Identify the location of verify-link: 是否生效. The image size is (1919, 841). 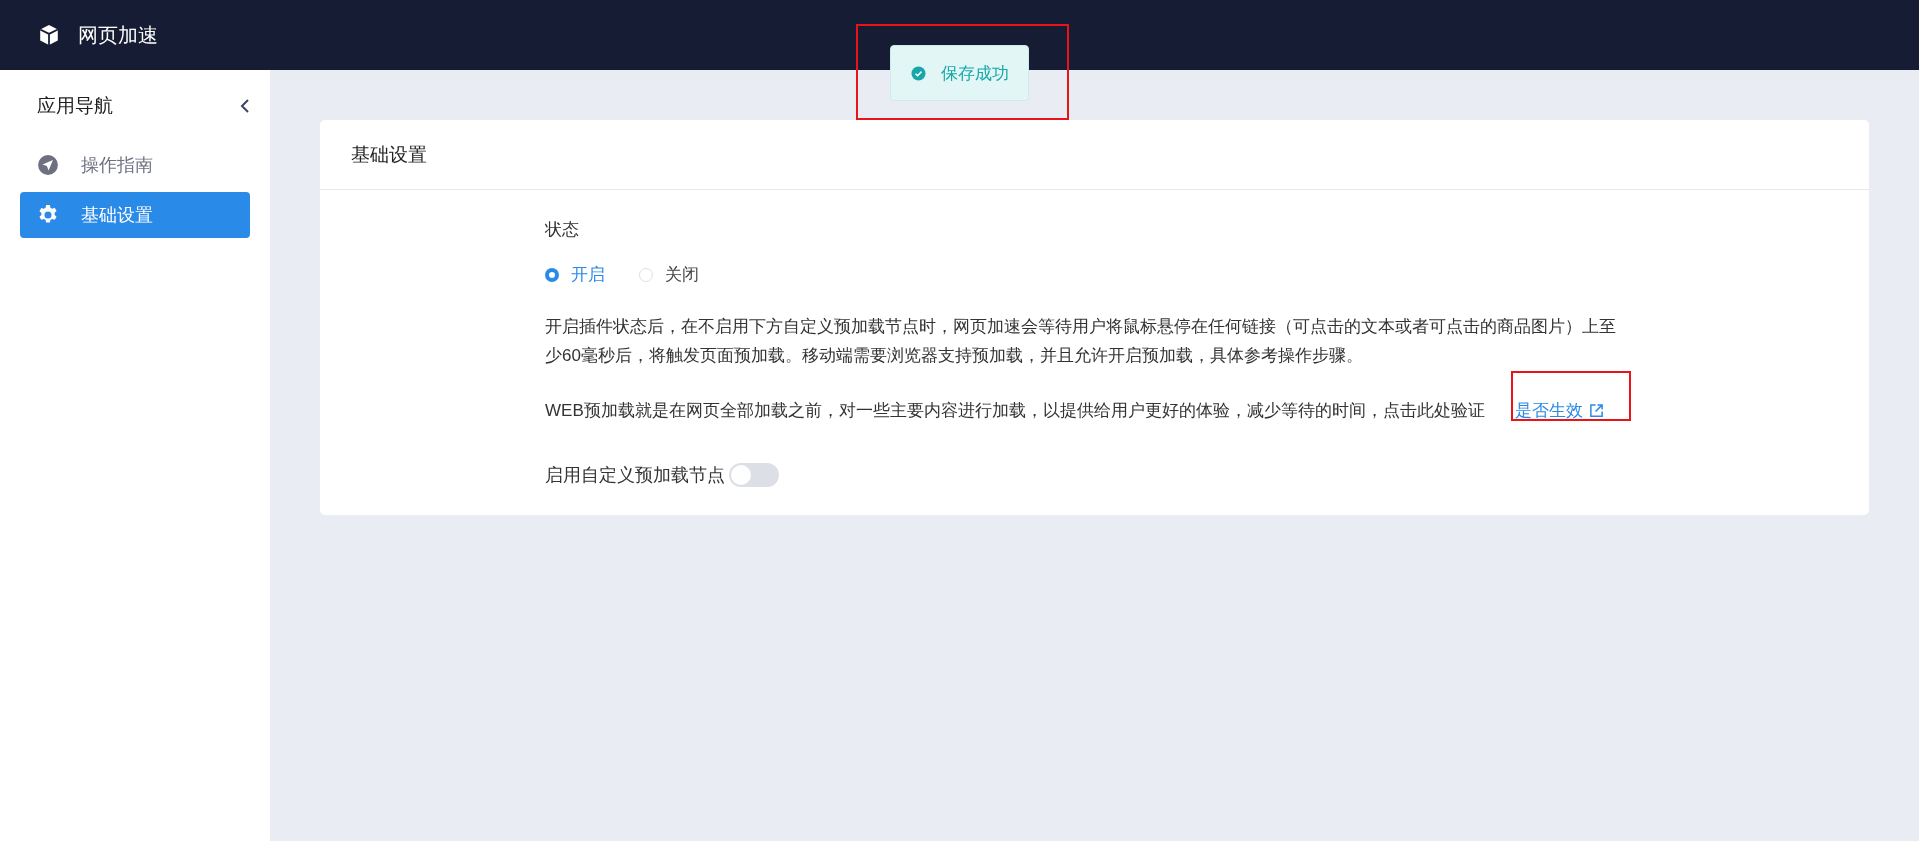
(1559, 410).